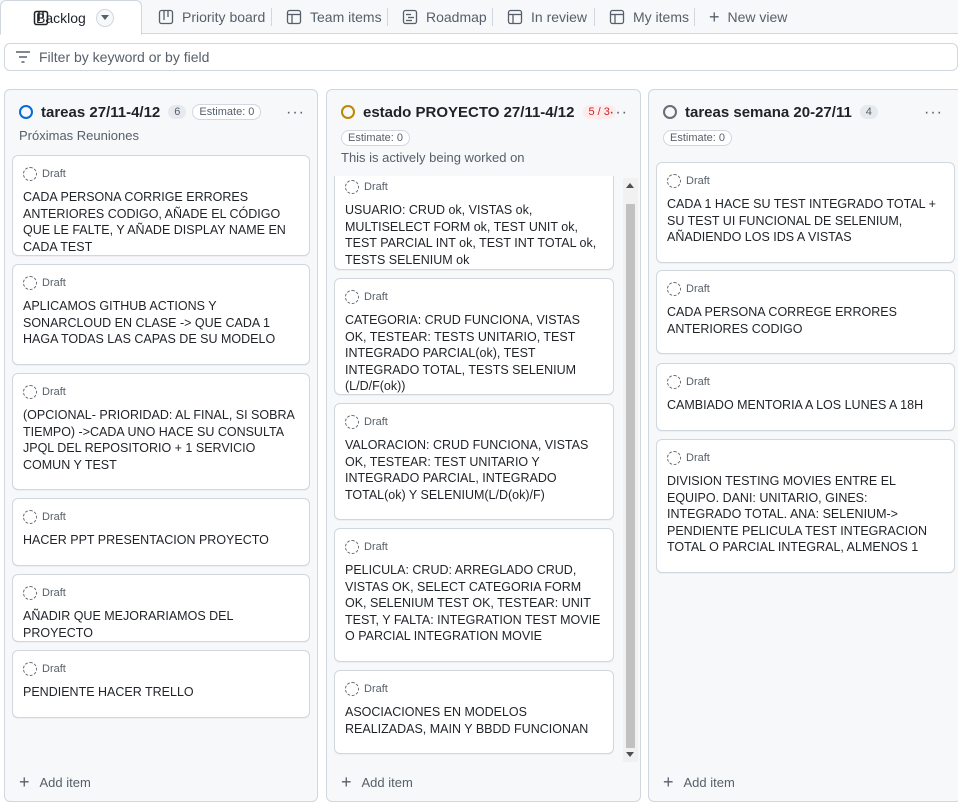  I want to click on filter-input: Filter by keyword or by field, so click(481, 57).